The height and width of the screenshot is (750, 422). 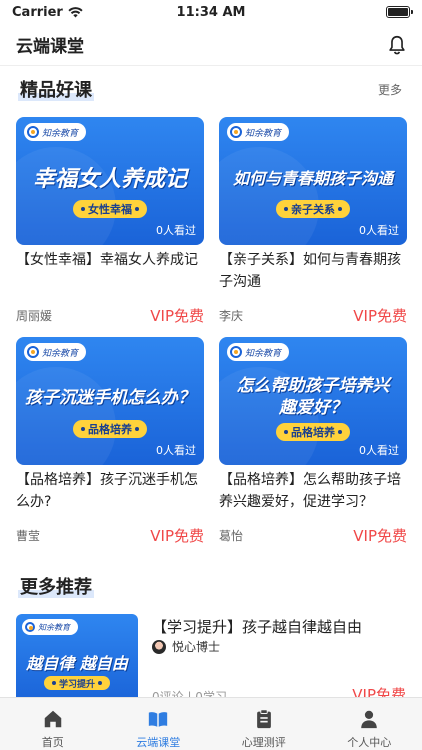 What do you see at coordinates (159, 646) in the screenshot?
I see `avatar` at bounding box center [159, 646].